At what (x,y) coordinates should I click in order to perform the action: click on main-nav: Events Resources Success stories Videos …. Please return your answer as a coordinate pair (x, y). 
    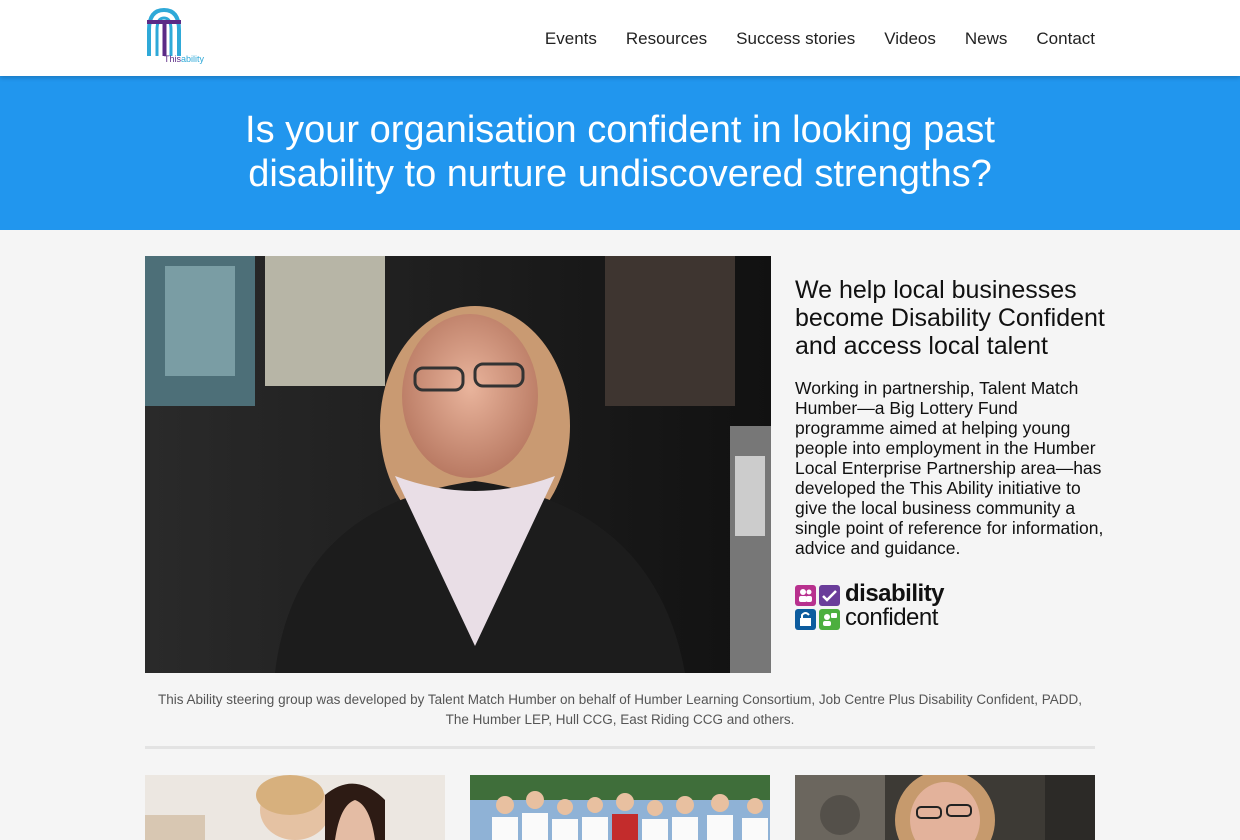
    Looking at the image, I should click on (820, 39).